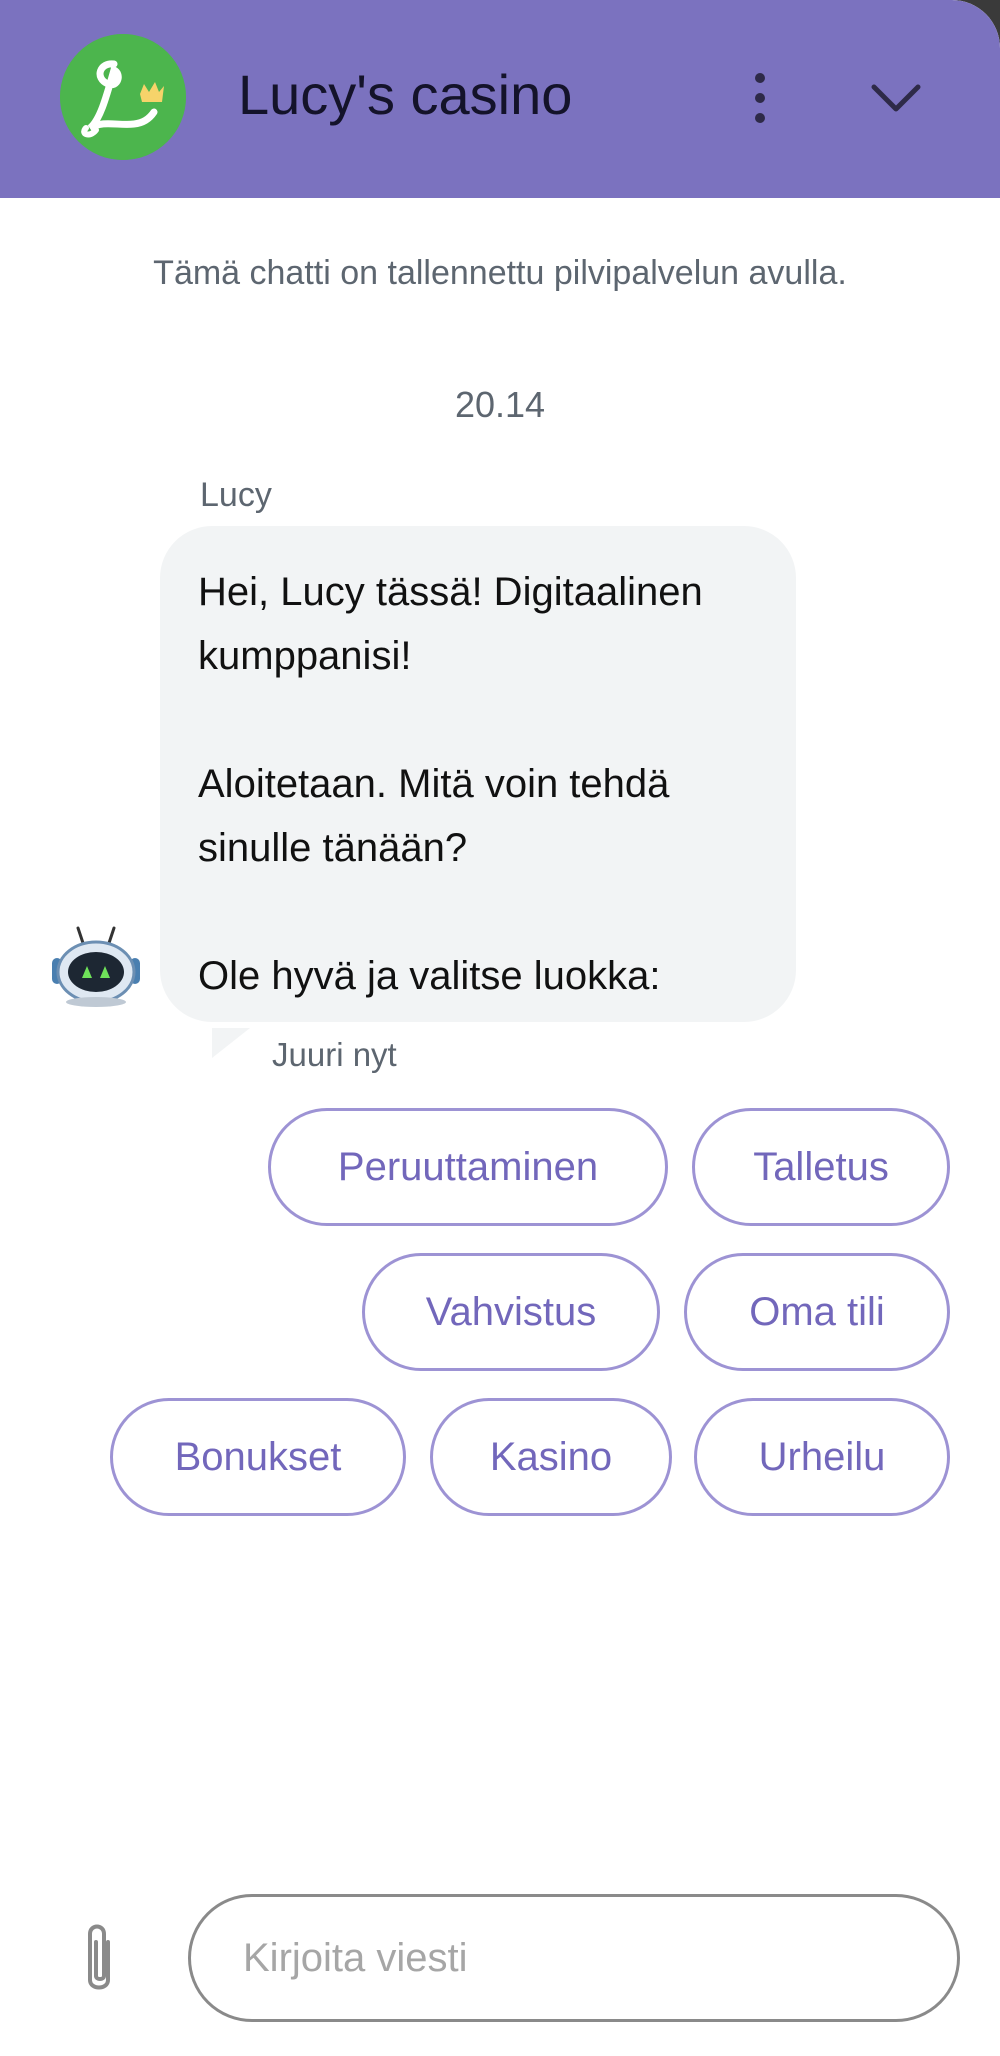 This screenshot has height=2056, width=1000. I want to click on message-input-container, so click(574, 1958).